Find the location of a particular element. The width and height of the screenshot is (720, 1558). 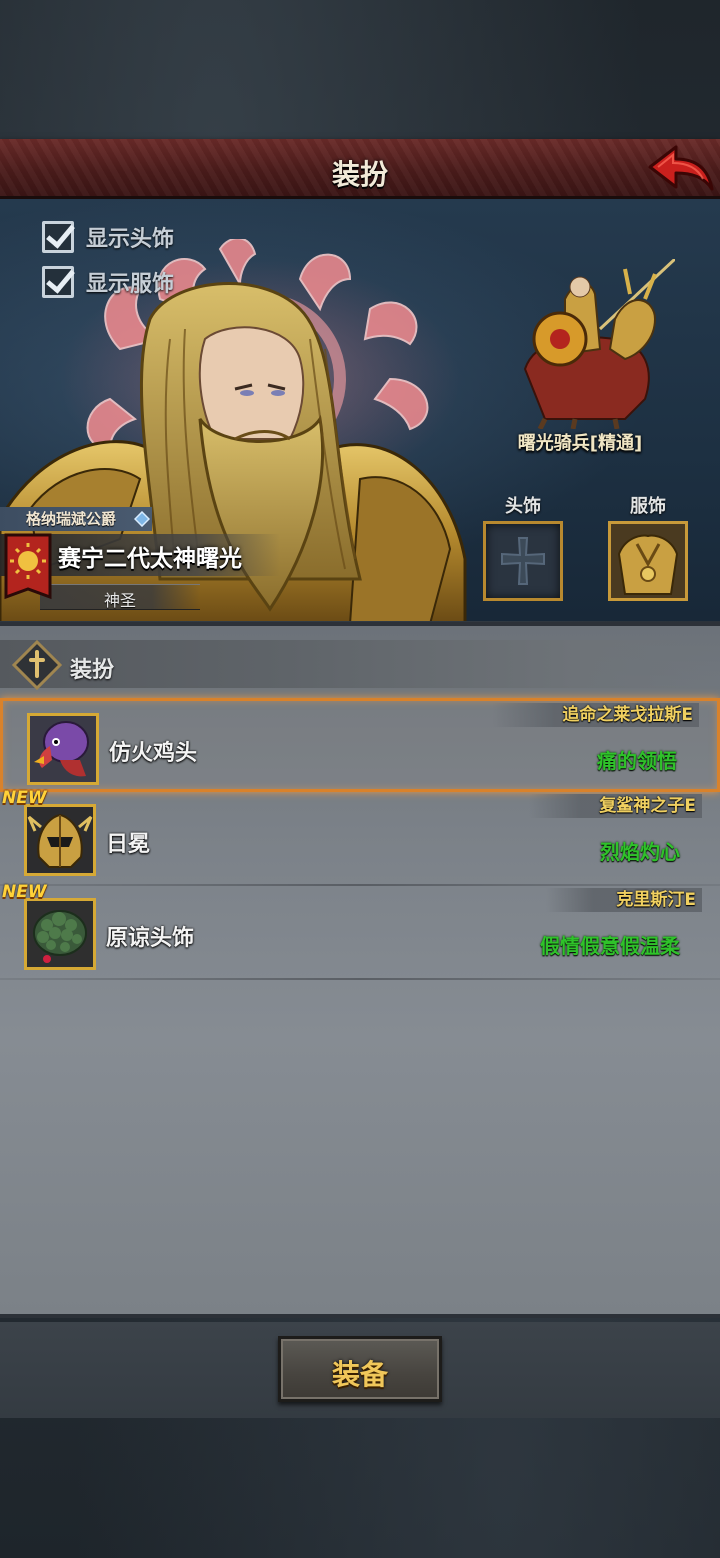

slot-outfit-label: 服饰 is located at coordinates (648, 506).